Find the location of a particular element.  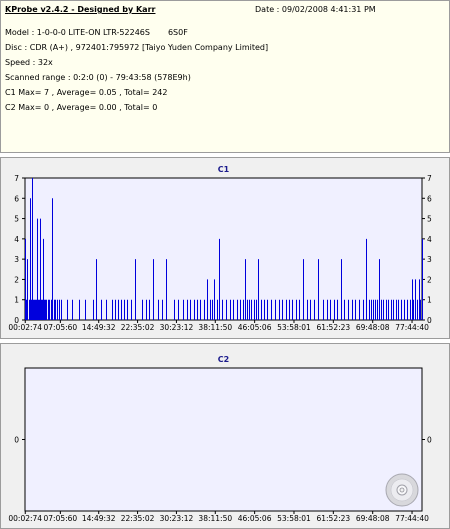

drive-model: Model : 1-0-0-0 LITE-ON LTR-52246S is located at coordinates (77, 32).